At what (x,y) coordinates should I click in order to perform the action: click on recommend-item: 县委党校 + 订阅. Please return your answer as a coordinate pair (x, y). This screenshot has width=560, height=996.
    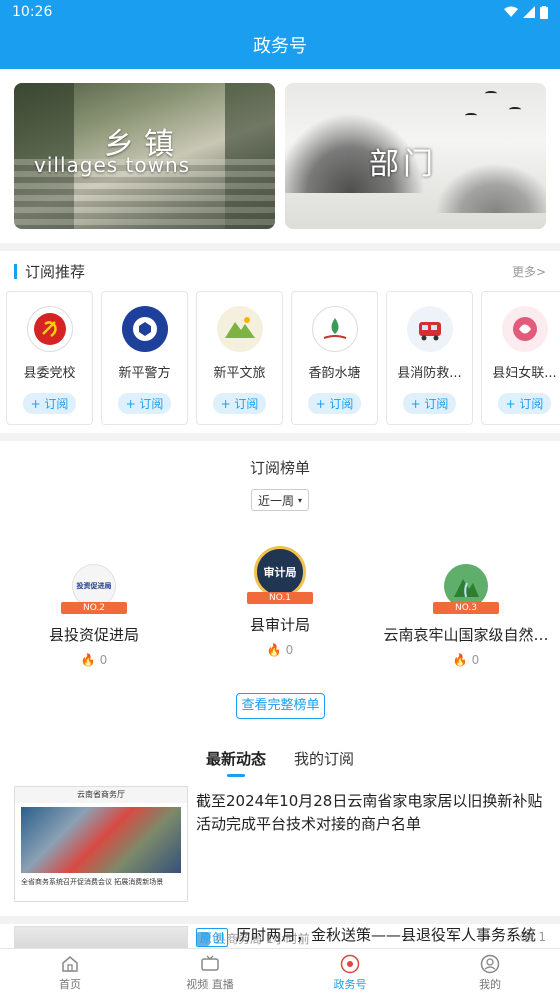
    Looking at the image, I should click on (49, 358).